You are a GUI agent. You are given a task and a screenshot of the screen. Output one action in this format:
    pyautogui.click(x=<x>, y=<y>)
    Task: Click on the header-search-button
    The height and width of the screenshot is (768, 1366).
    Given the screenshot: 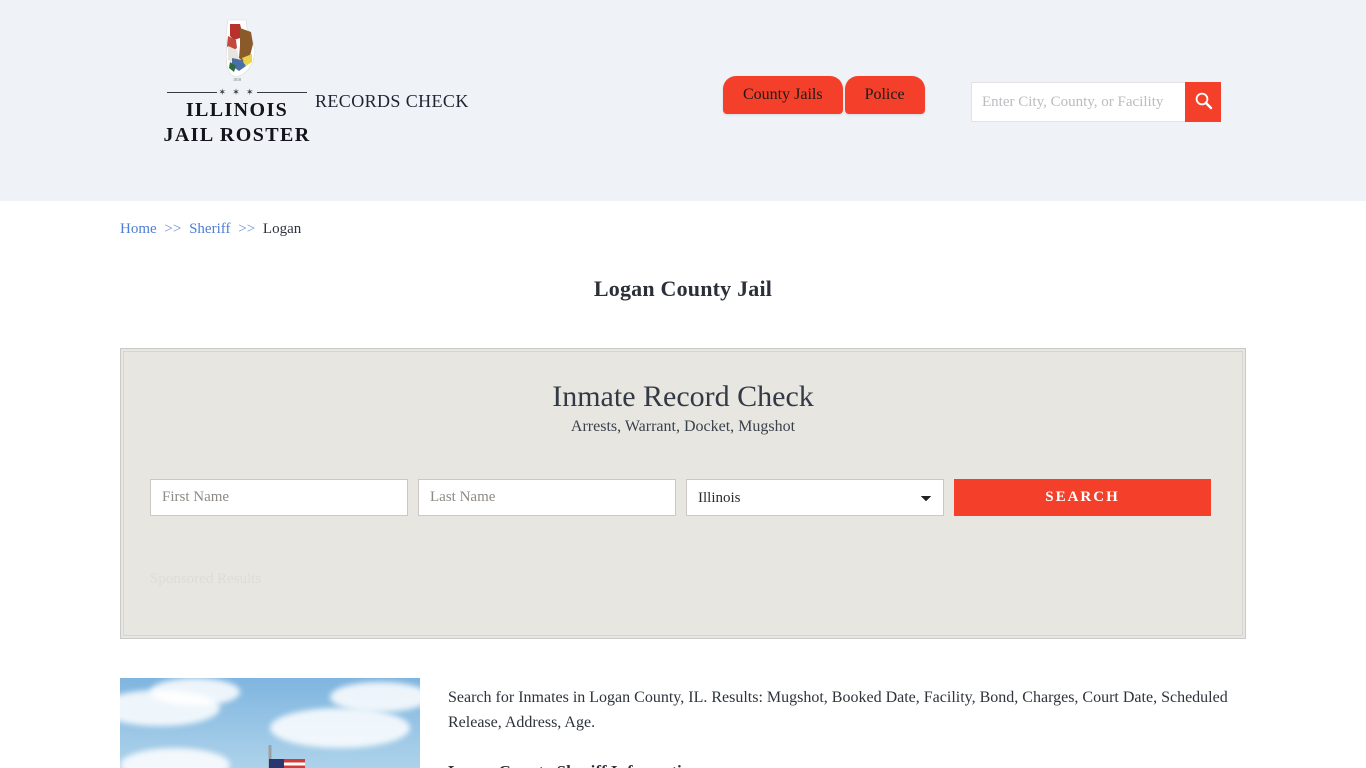 What is the action you would take?
    pyautogui.click(x=1203, y=102)
    